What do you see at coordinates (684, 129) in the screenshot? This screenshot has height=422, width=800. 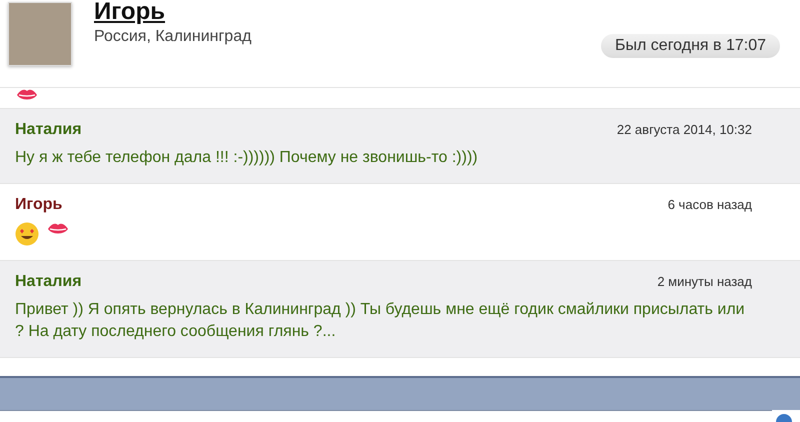 I see `message-time: 22 августа 2014, 10:32` at bounding box center [684, 129].